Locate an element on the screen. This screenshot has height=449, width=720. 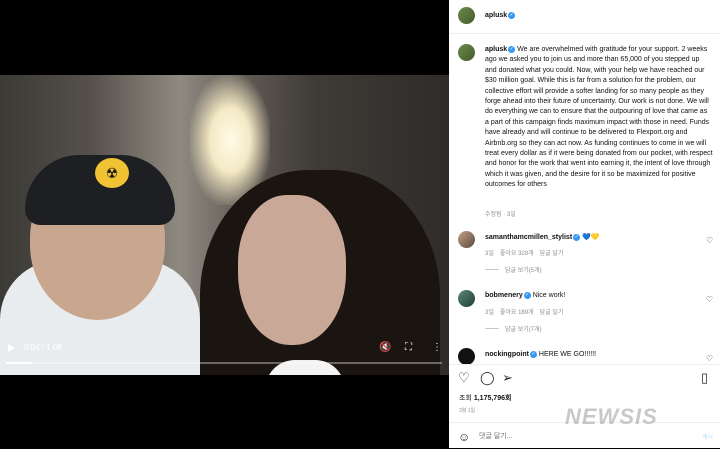
more-options-icon: ⋮ is located at coordinates (437, 347).